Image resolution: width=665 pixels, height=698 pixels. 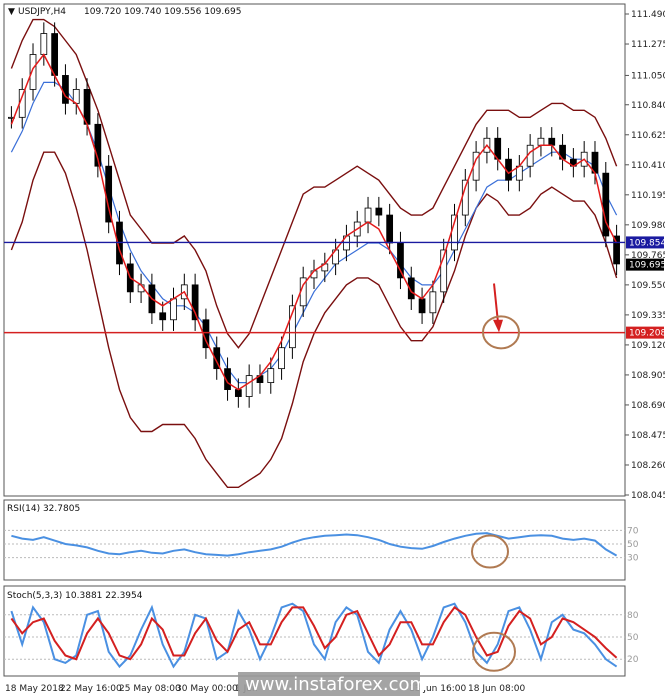 I want to click on price-tick-label: 109.120, so click(x=648, y=346).